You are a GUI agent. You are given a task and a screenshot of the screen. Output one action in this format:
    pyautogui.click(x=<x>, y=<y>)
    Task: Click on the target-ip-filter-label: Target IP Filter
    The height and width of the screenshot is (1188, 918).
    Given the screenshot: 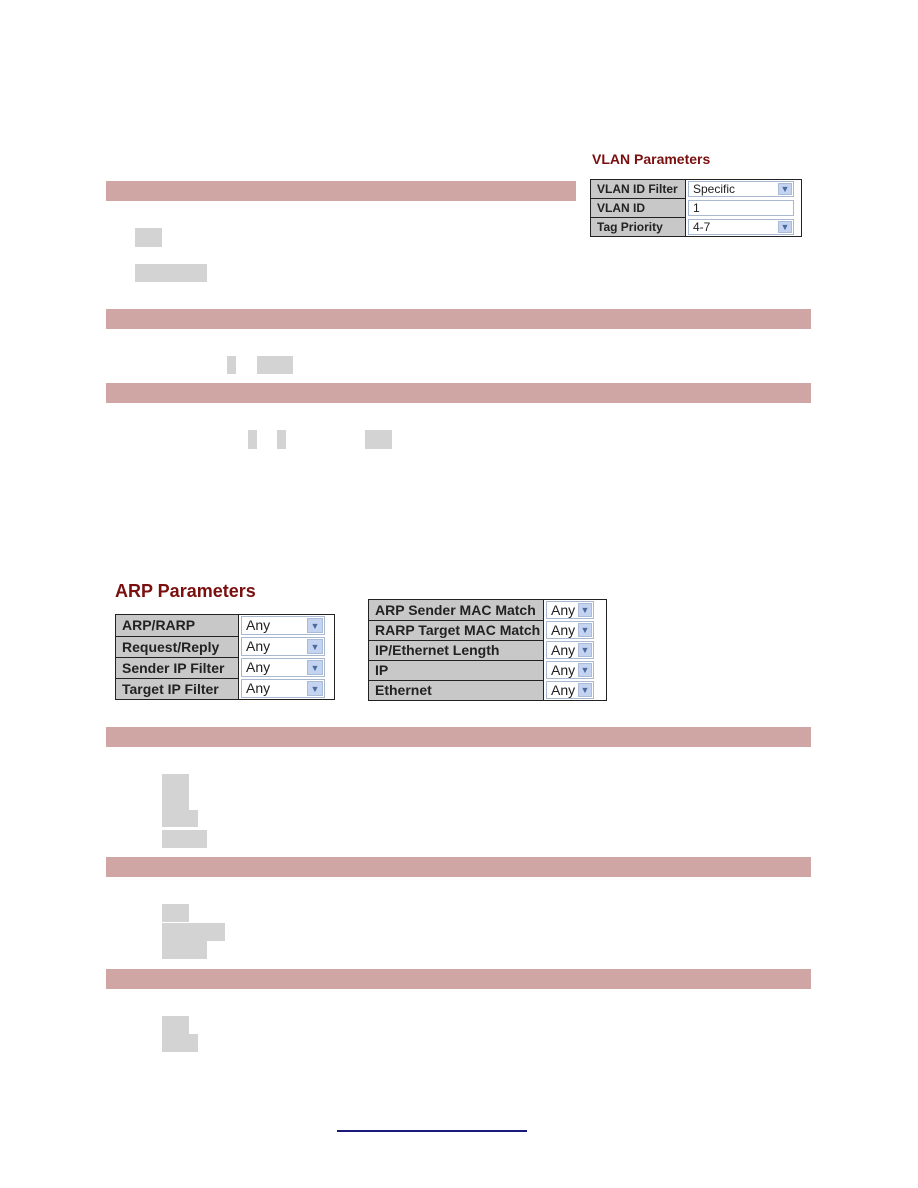 What is the action you would take?
    pyautogui.click(x=177, y=688)
    